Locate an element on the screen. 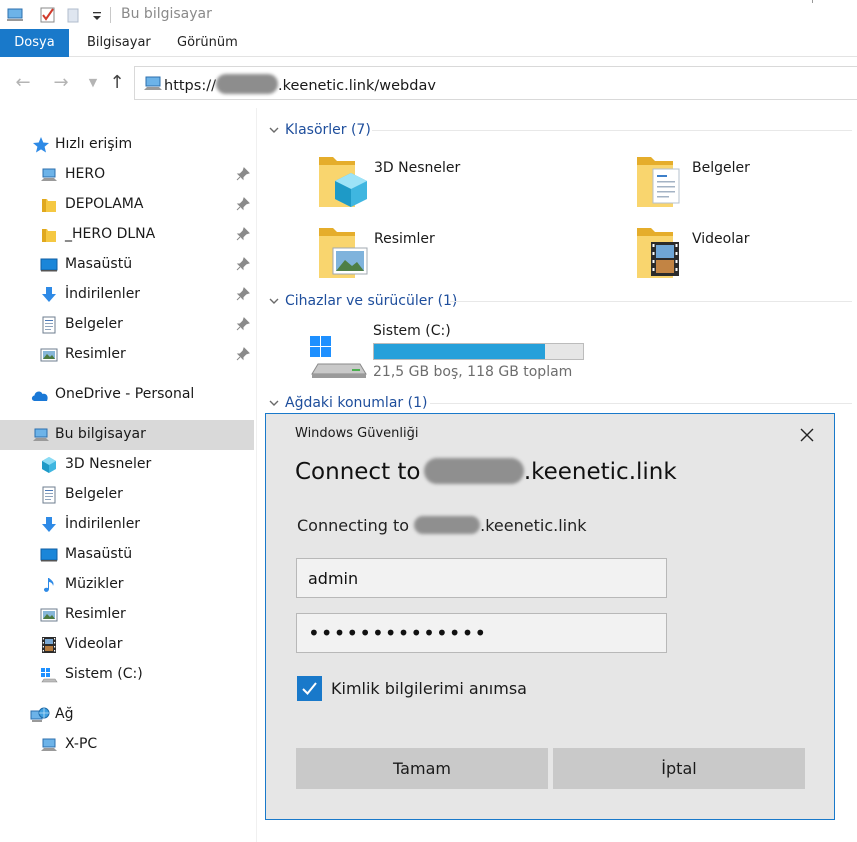 The height and width of the screenshot is (842, 857). properties-check-icon is located at coordinates (48, 15).